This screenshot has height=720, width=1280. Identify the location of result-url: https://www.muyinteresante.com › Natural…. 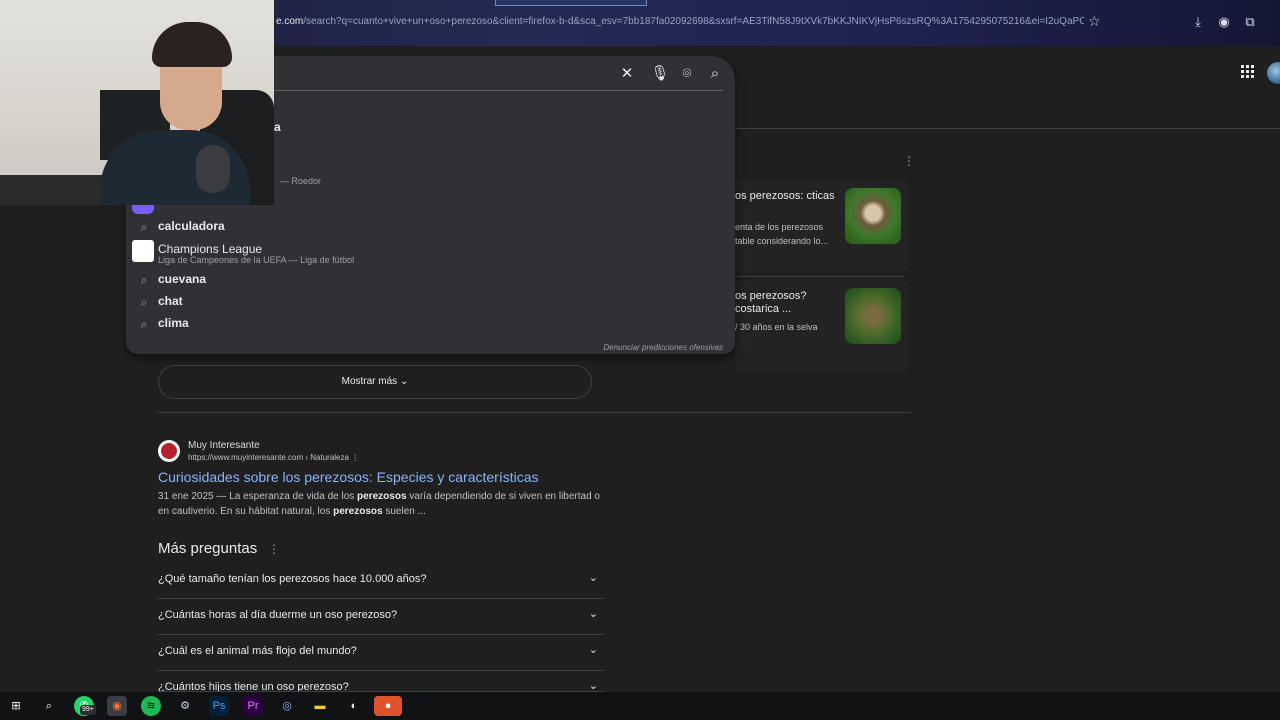
(273, 457).